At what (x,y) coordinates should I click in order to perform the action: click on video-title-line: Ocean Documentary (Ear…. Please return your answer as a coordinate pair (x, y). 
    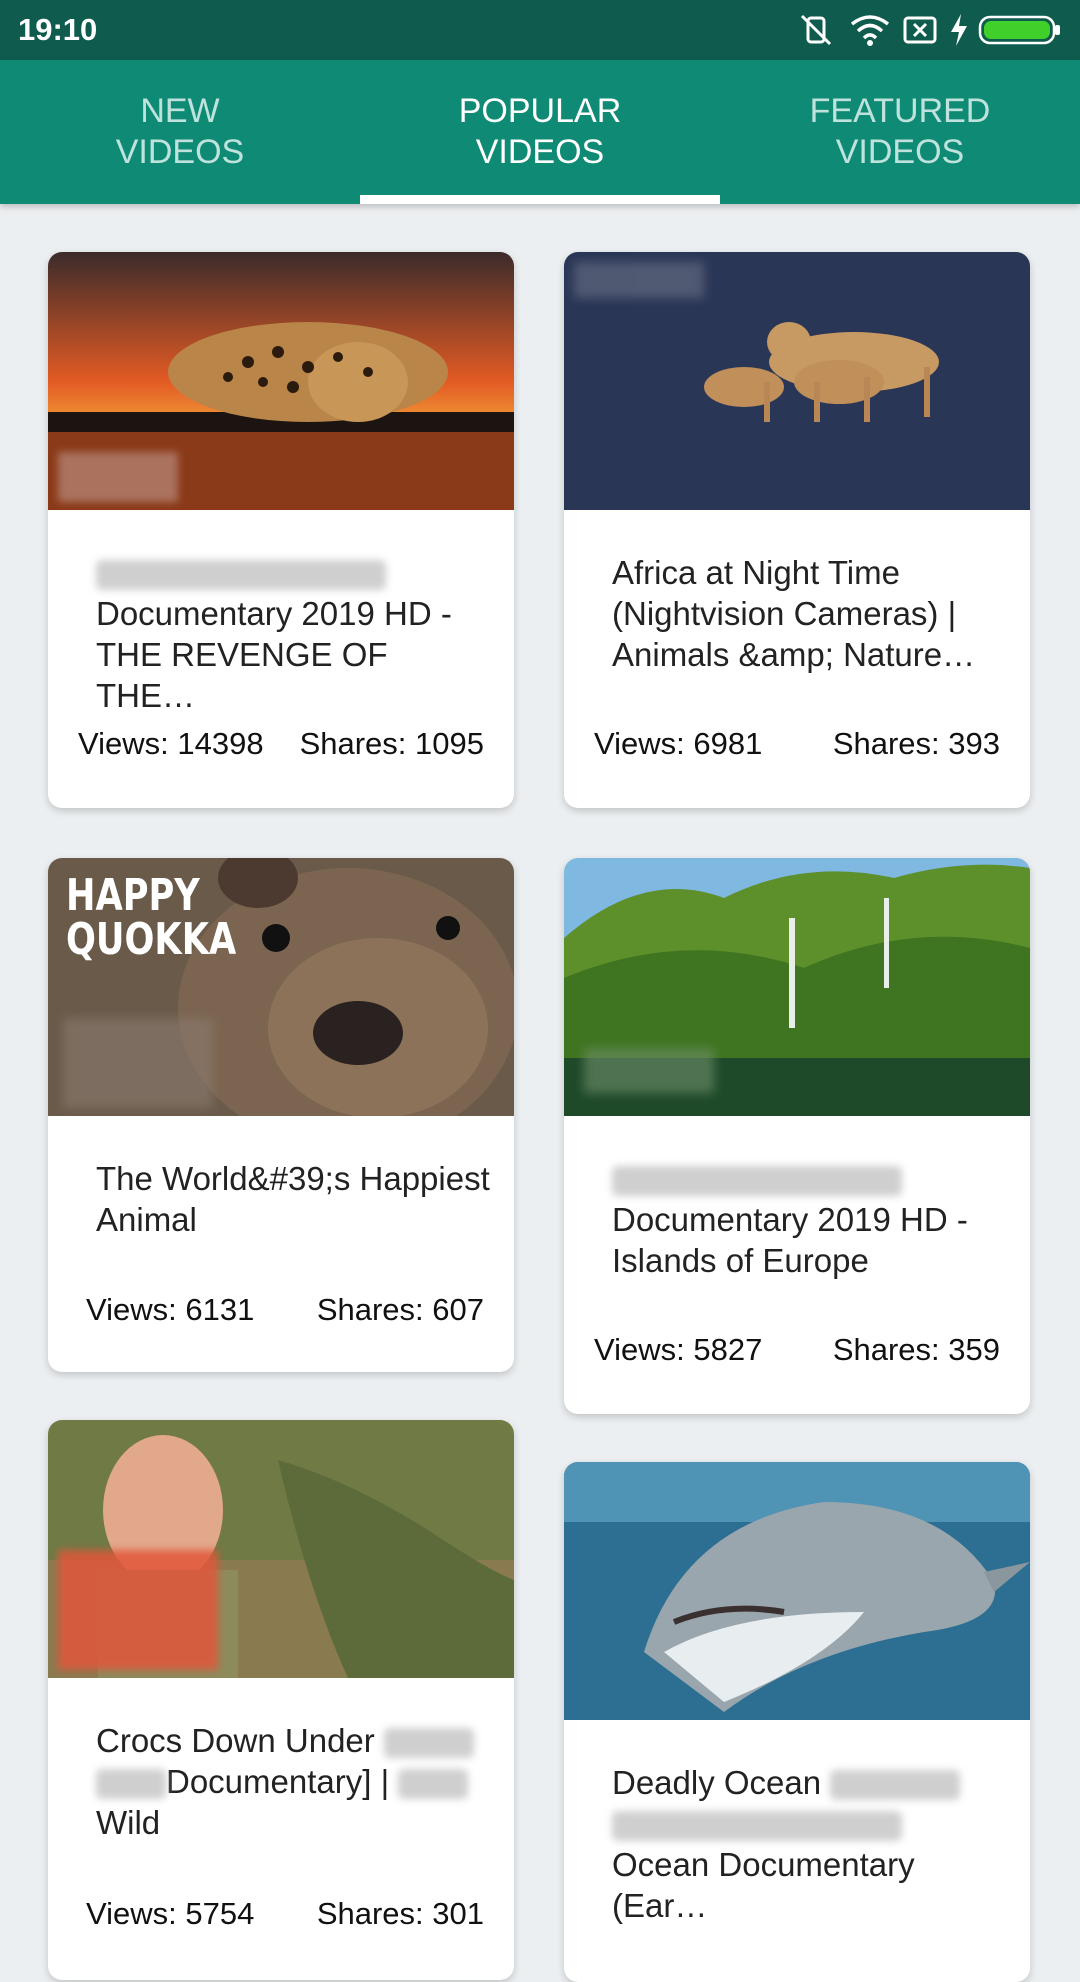
    Looking at the image, I should click on (763, 1885).